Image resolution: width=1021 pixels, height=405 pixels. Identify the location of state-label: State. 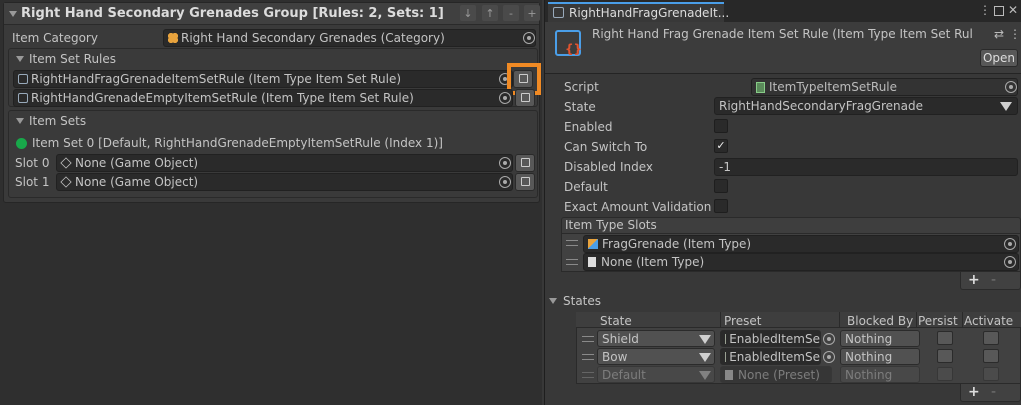
(580, 107).